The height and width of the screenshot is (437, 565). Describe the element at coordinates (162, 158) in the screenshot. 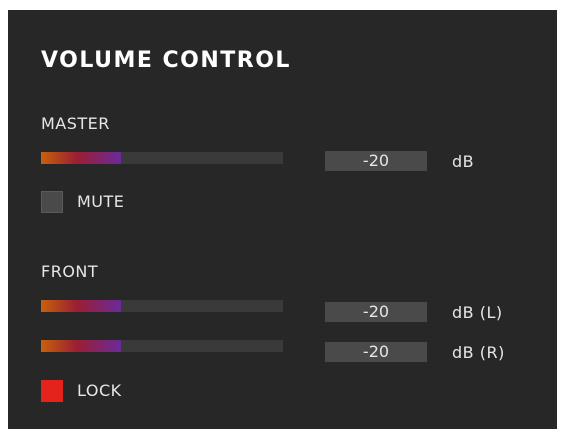

I see `master-volume-slider` at that location.